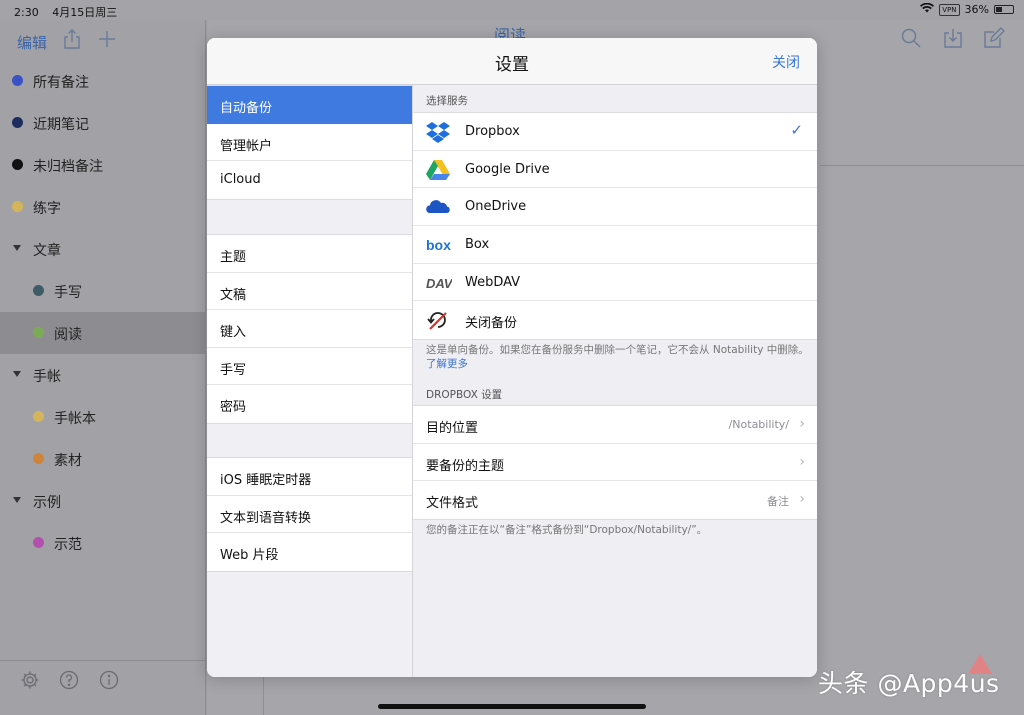  I want to click on folder-label: 阅读, so click(68, 335).